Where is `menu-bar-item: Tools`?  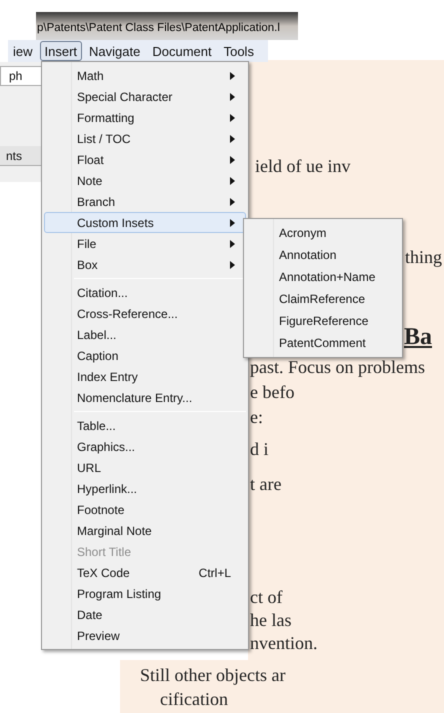 menu-bar-item: Tools is located at coordinates (238, 51).